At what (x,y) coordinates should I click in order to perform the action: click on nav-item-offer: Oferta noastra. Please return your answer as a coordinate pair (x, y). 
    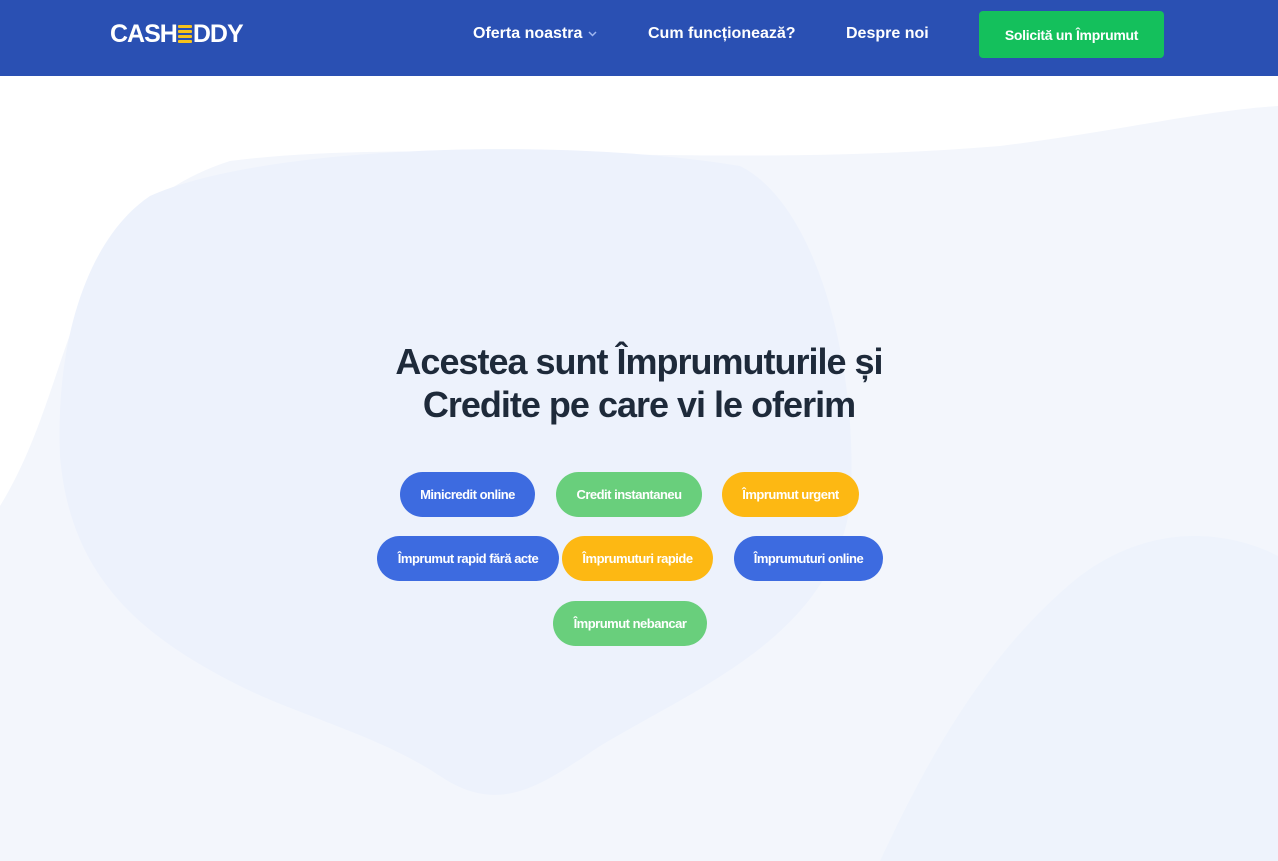
    Looking at the image, I should click on (535, 34).